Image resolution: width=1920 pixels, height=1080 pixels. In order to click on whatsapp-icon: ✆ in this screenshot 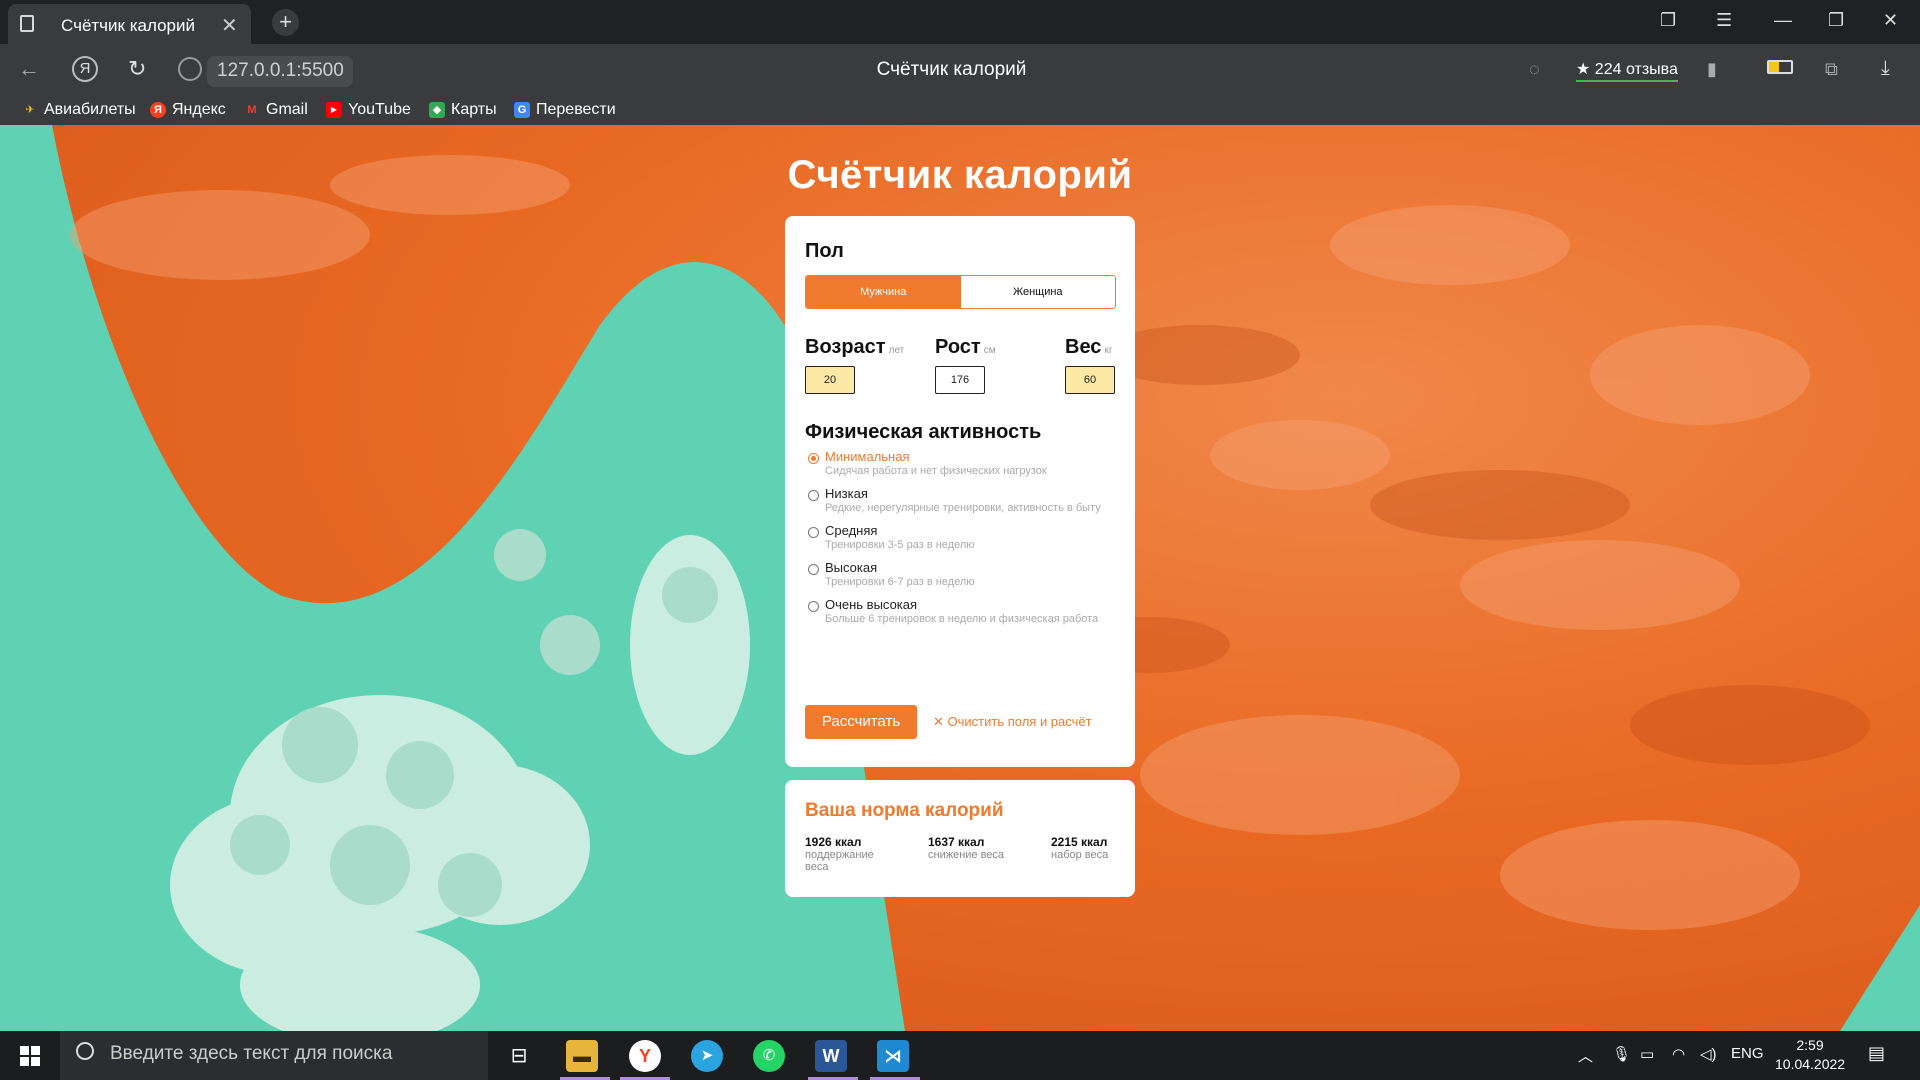, I will do `click(769, 1056)`.